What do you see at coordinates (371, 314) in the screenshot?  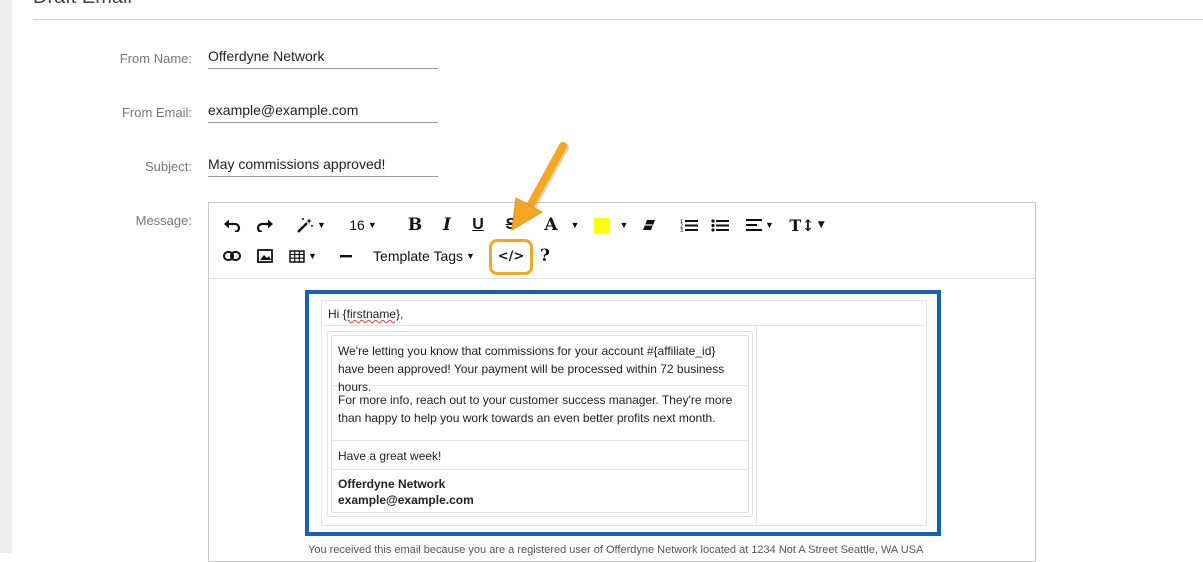 I see `firstname-tag: {firstname}` at bounding box center [371, 314].